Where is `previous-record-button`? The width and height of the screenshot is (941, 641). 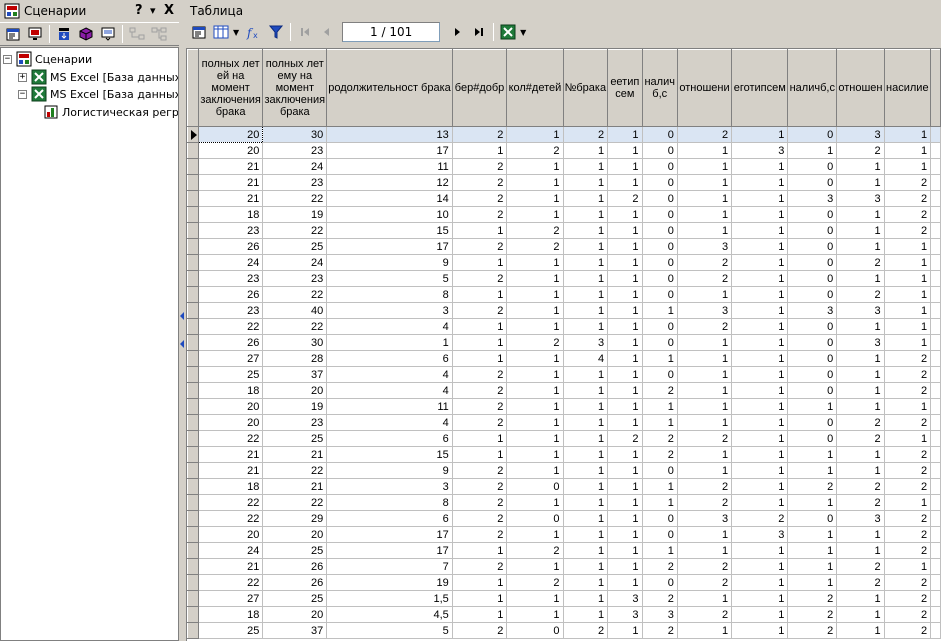 previous-record-button is located at coordinates (327, 32).